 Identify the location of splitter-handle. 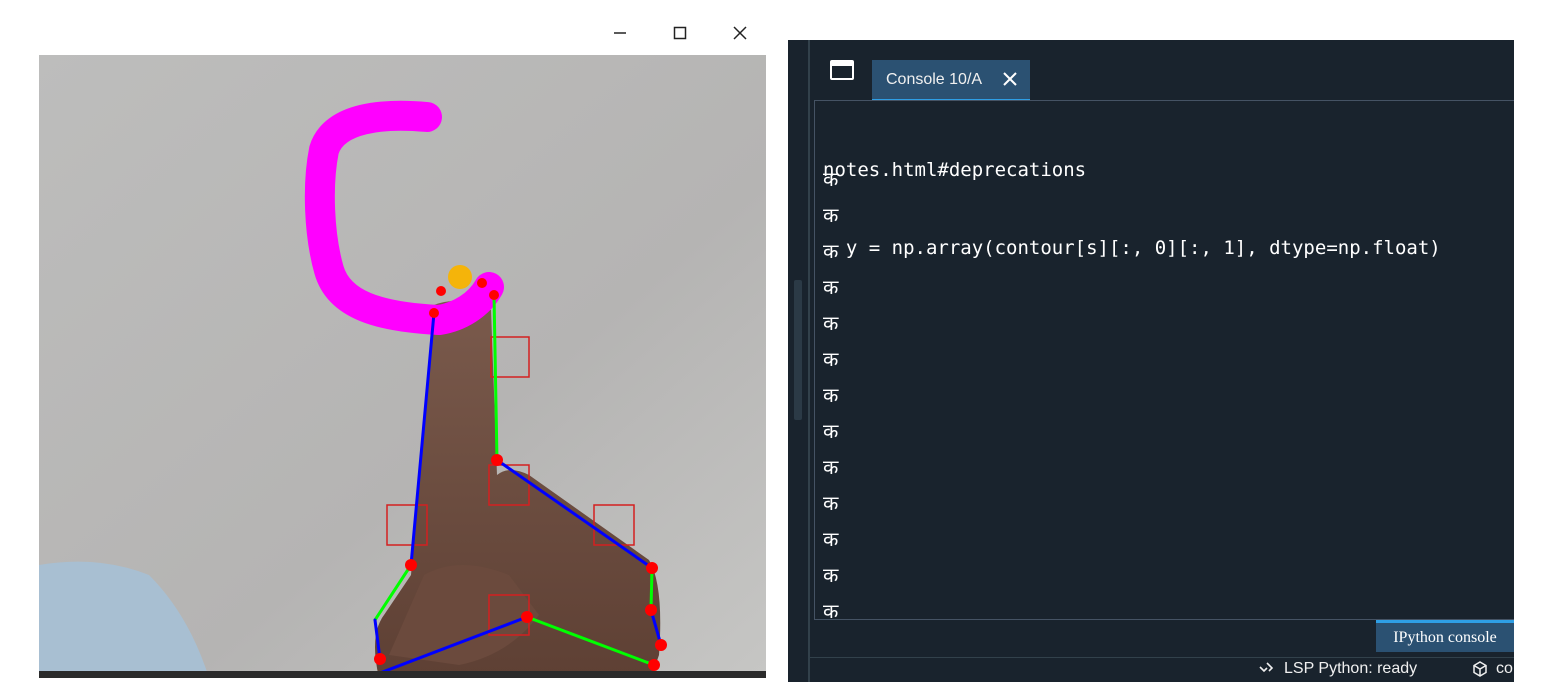
(798, 350).